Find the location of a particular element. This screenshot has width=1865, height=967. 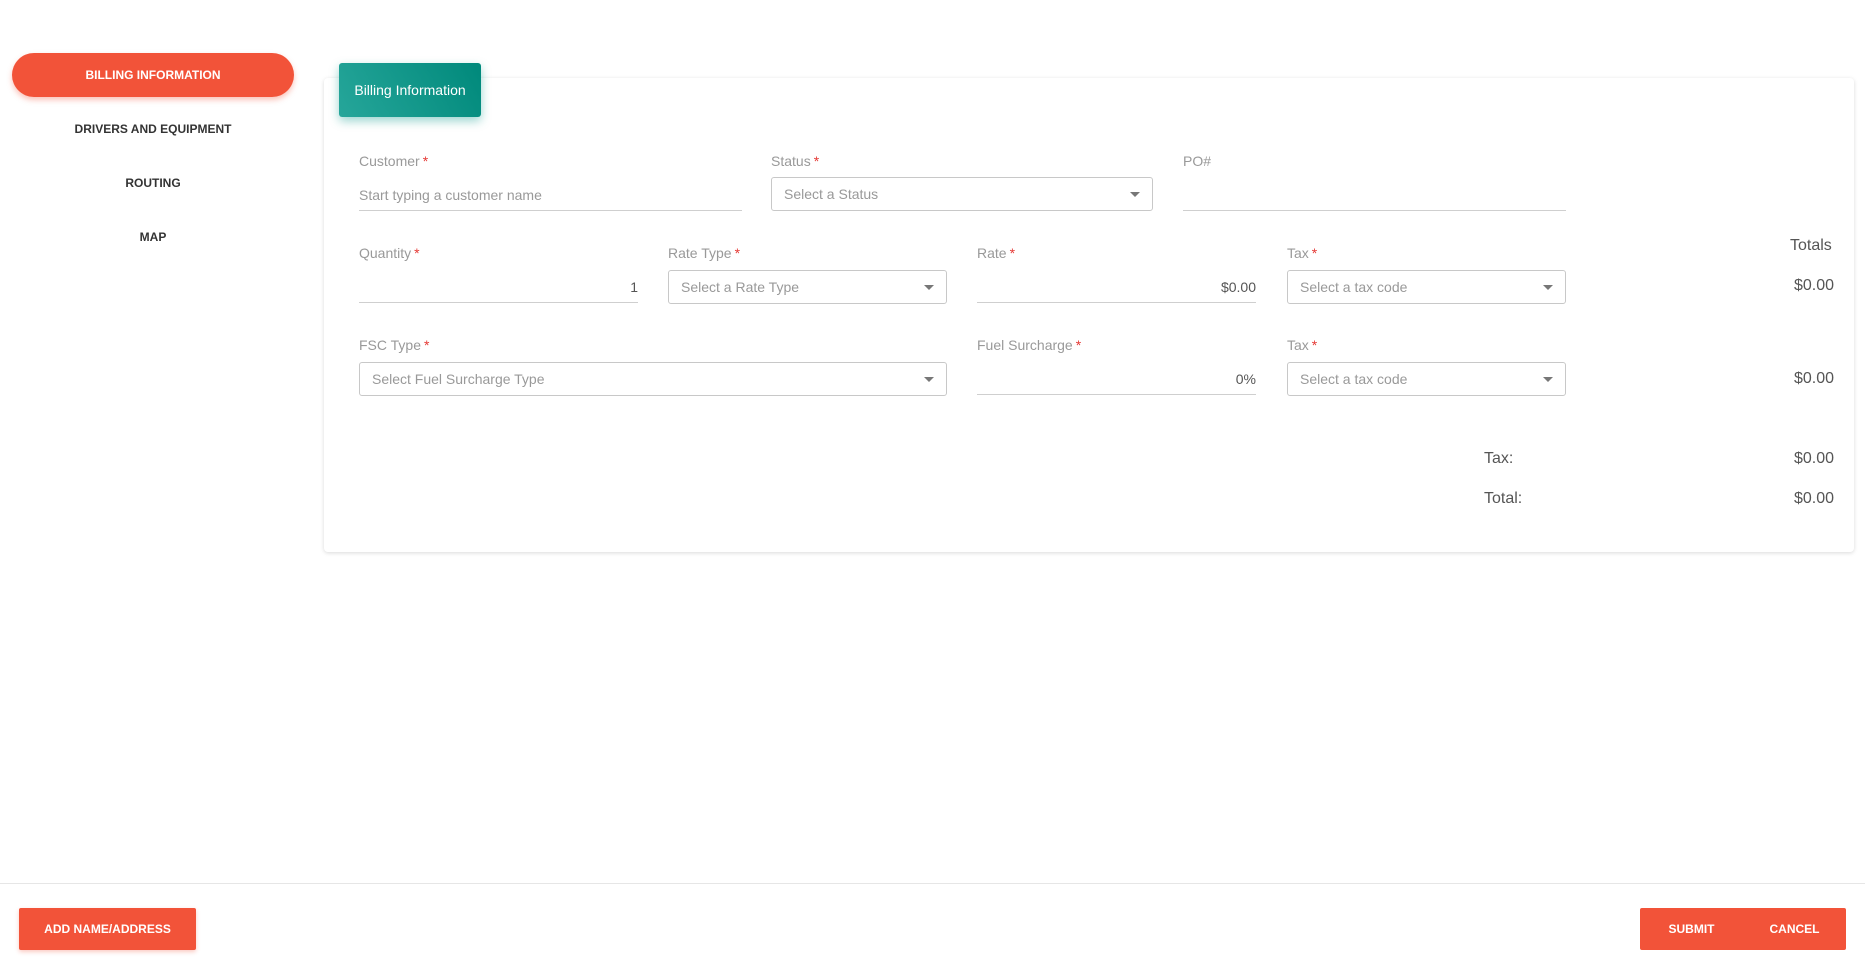

grand-total-label: Total: is located at coordinates (1503, 499).